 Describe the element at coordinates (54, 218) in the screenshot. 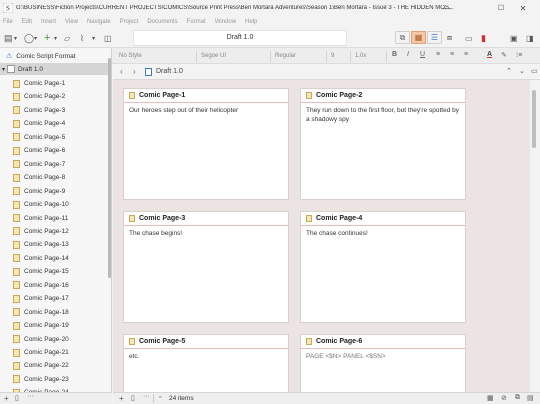

I see `binder-item: Comic Page-11` at that location.